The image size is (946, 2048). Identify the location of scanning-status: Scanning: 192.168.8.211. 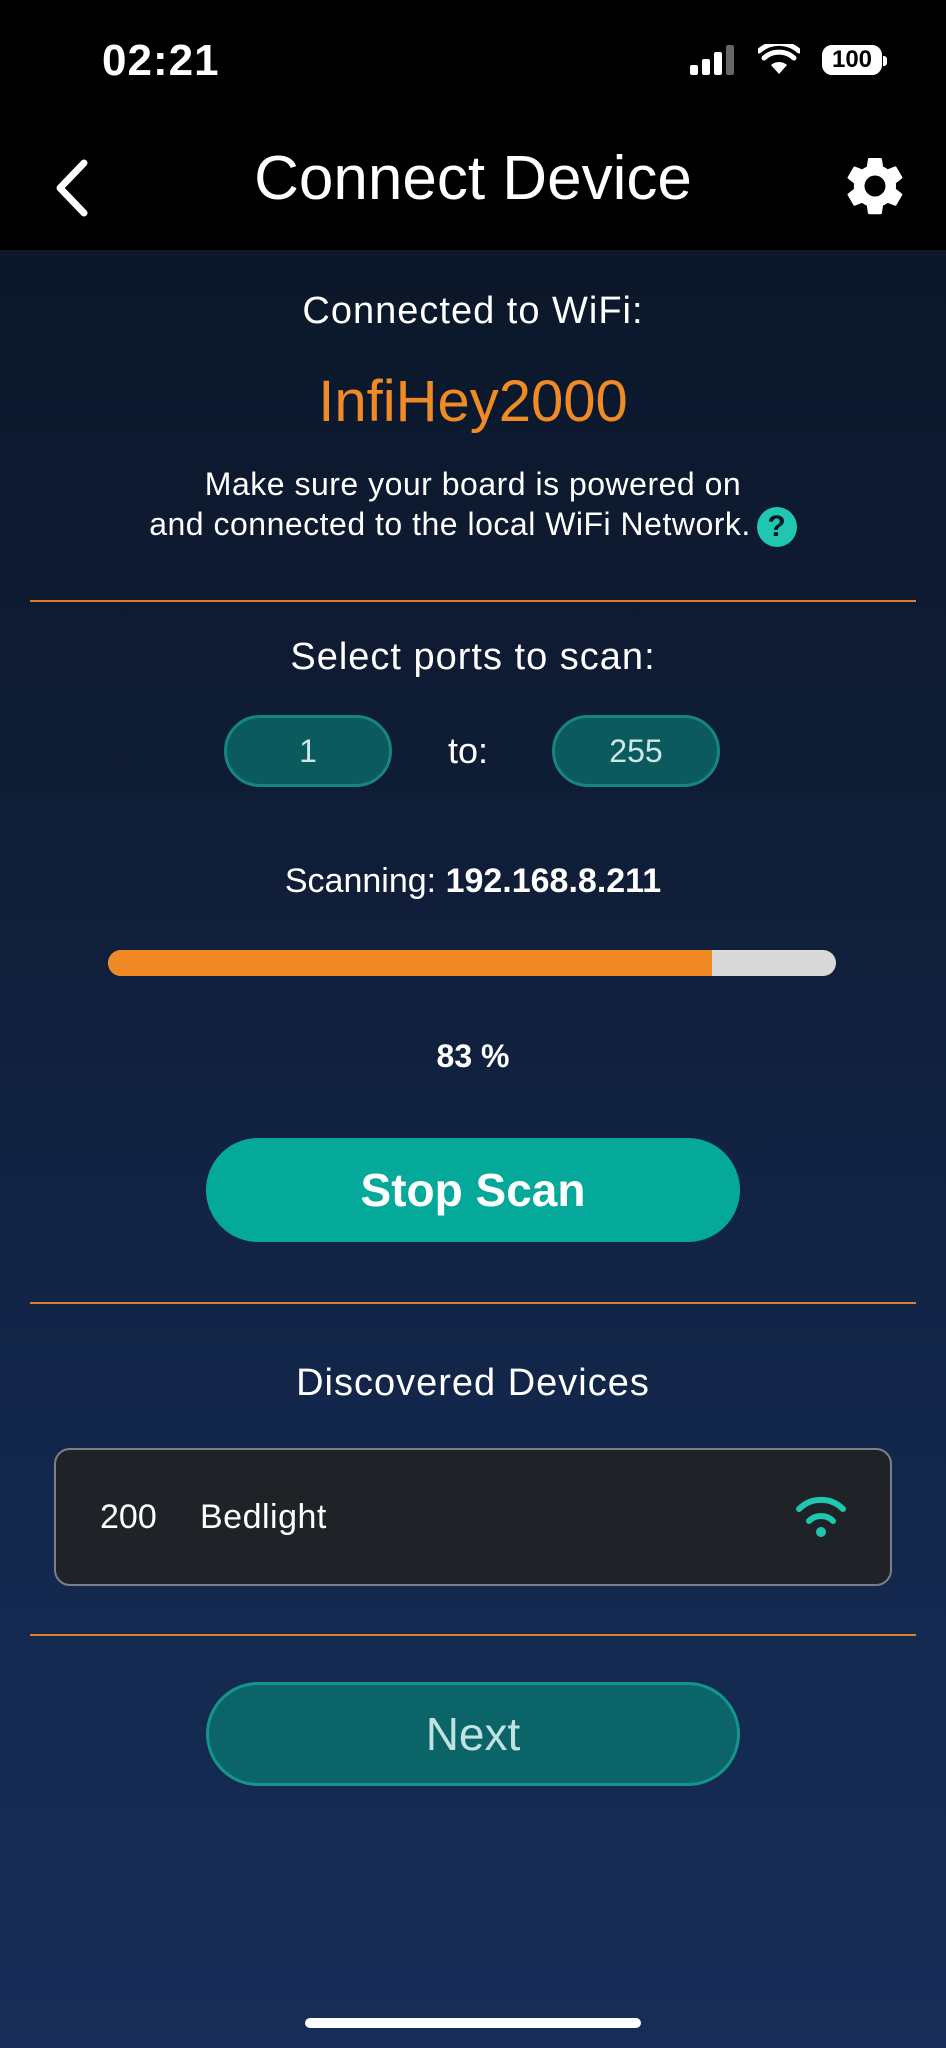
(473, 881).